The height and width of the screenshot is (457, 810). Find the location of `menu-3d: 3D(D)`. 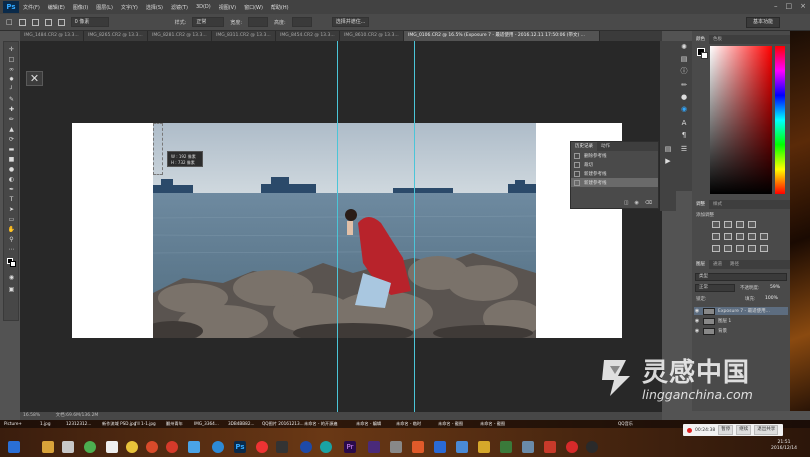

menu-3d: 3D(D) is located at coordinates (203, 7).